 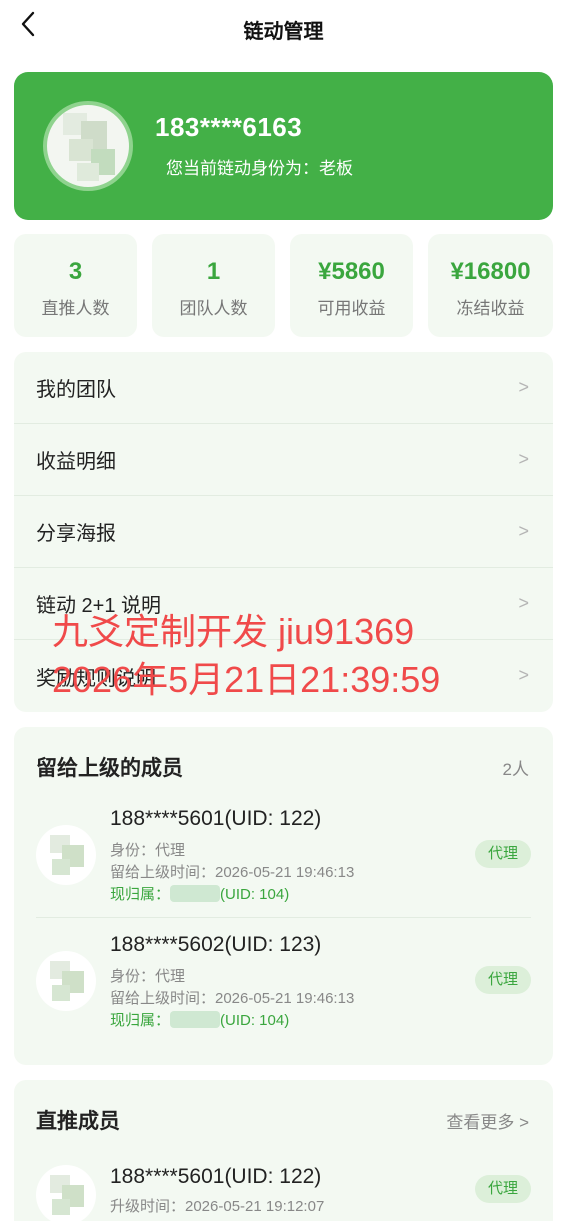 I want to click on page-title: 链动管理, so click(x=283, y=31).